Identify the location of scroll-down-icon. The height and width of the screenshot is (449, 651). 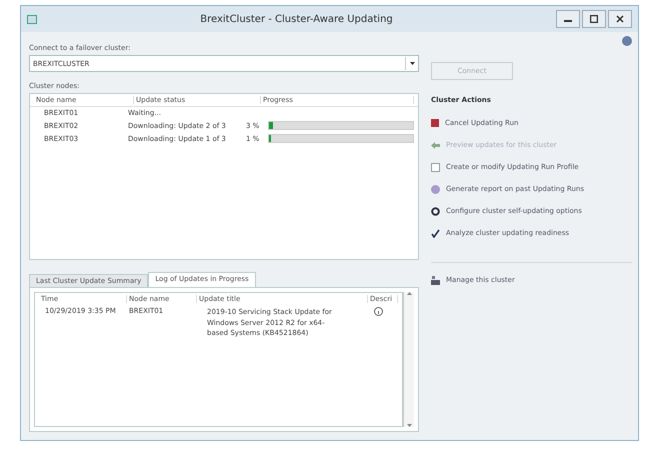
(409, 425).